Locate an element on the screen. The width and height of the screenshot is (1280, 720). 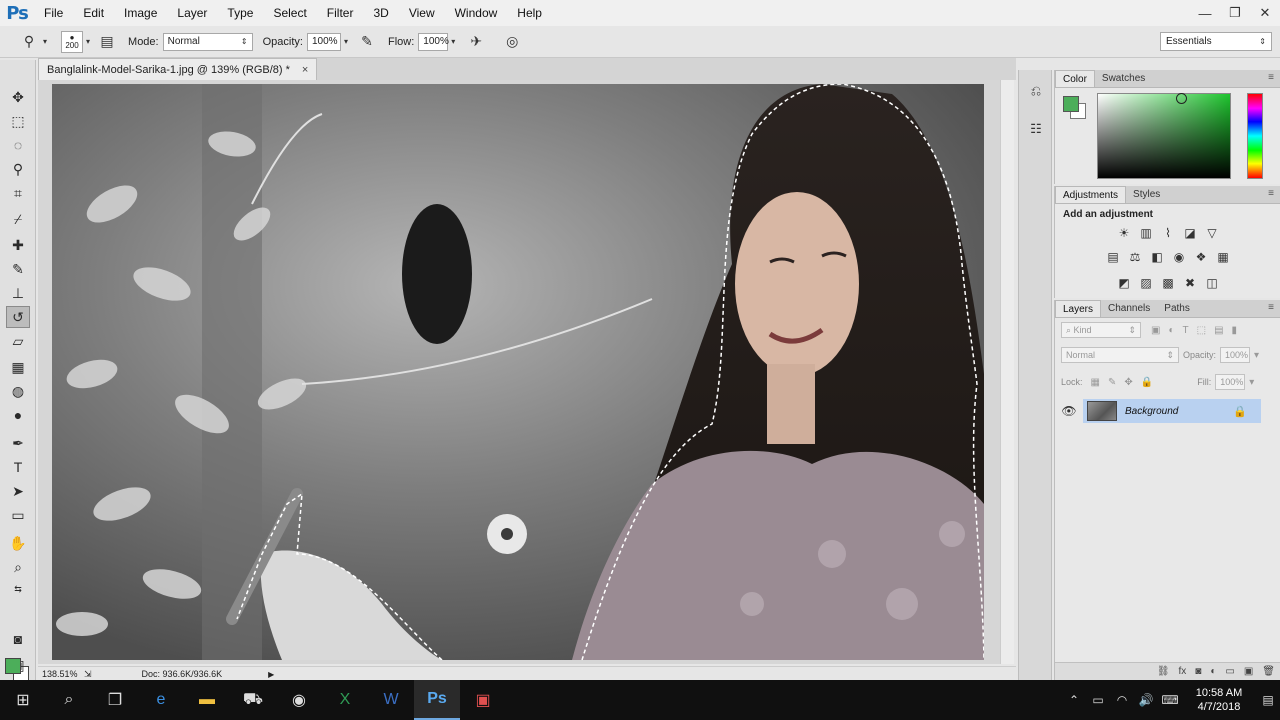
quick-mask-icon: ◙ is located at coordinates (18, 639).